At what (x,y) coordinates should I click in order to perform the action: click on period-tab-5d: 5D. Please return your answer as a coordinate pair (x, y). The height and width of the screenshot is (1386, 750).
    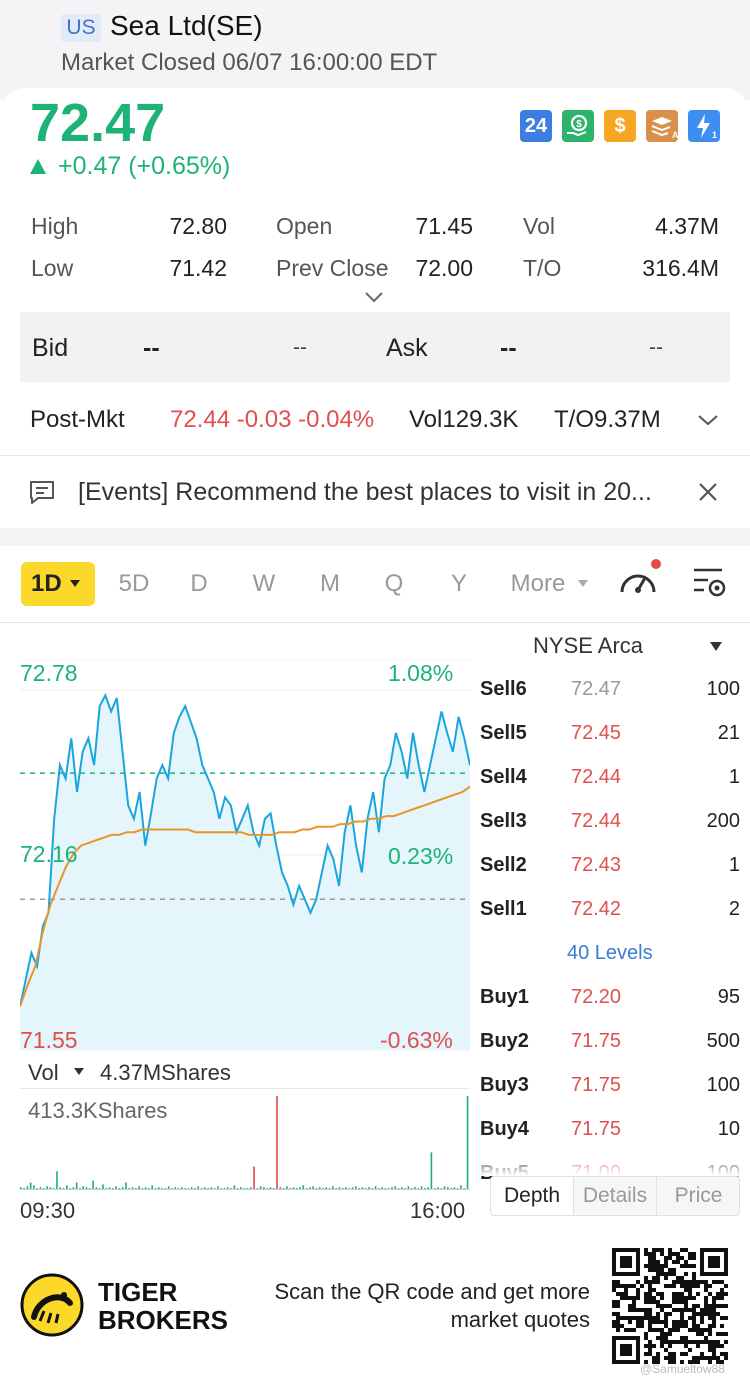
    Looking at the image, I should click on (134, 584).